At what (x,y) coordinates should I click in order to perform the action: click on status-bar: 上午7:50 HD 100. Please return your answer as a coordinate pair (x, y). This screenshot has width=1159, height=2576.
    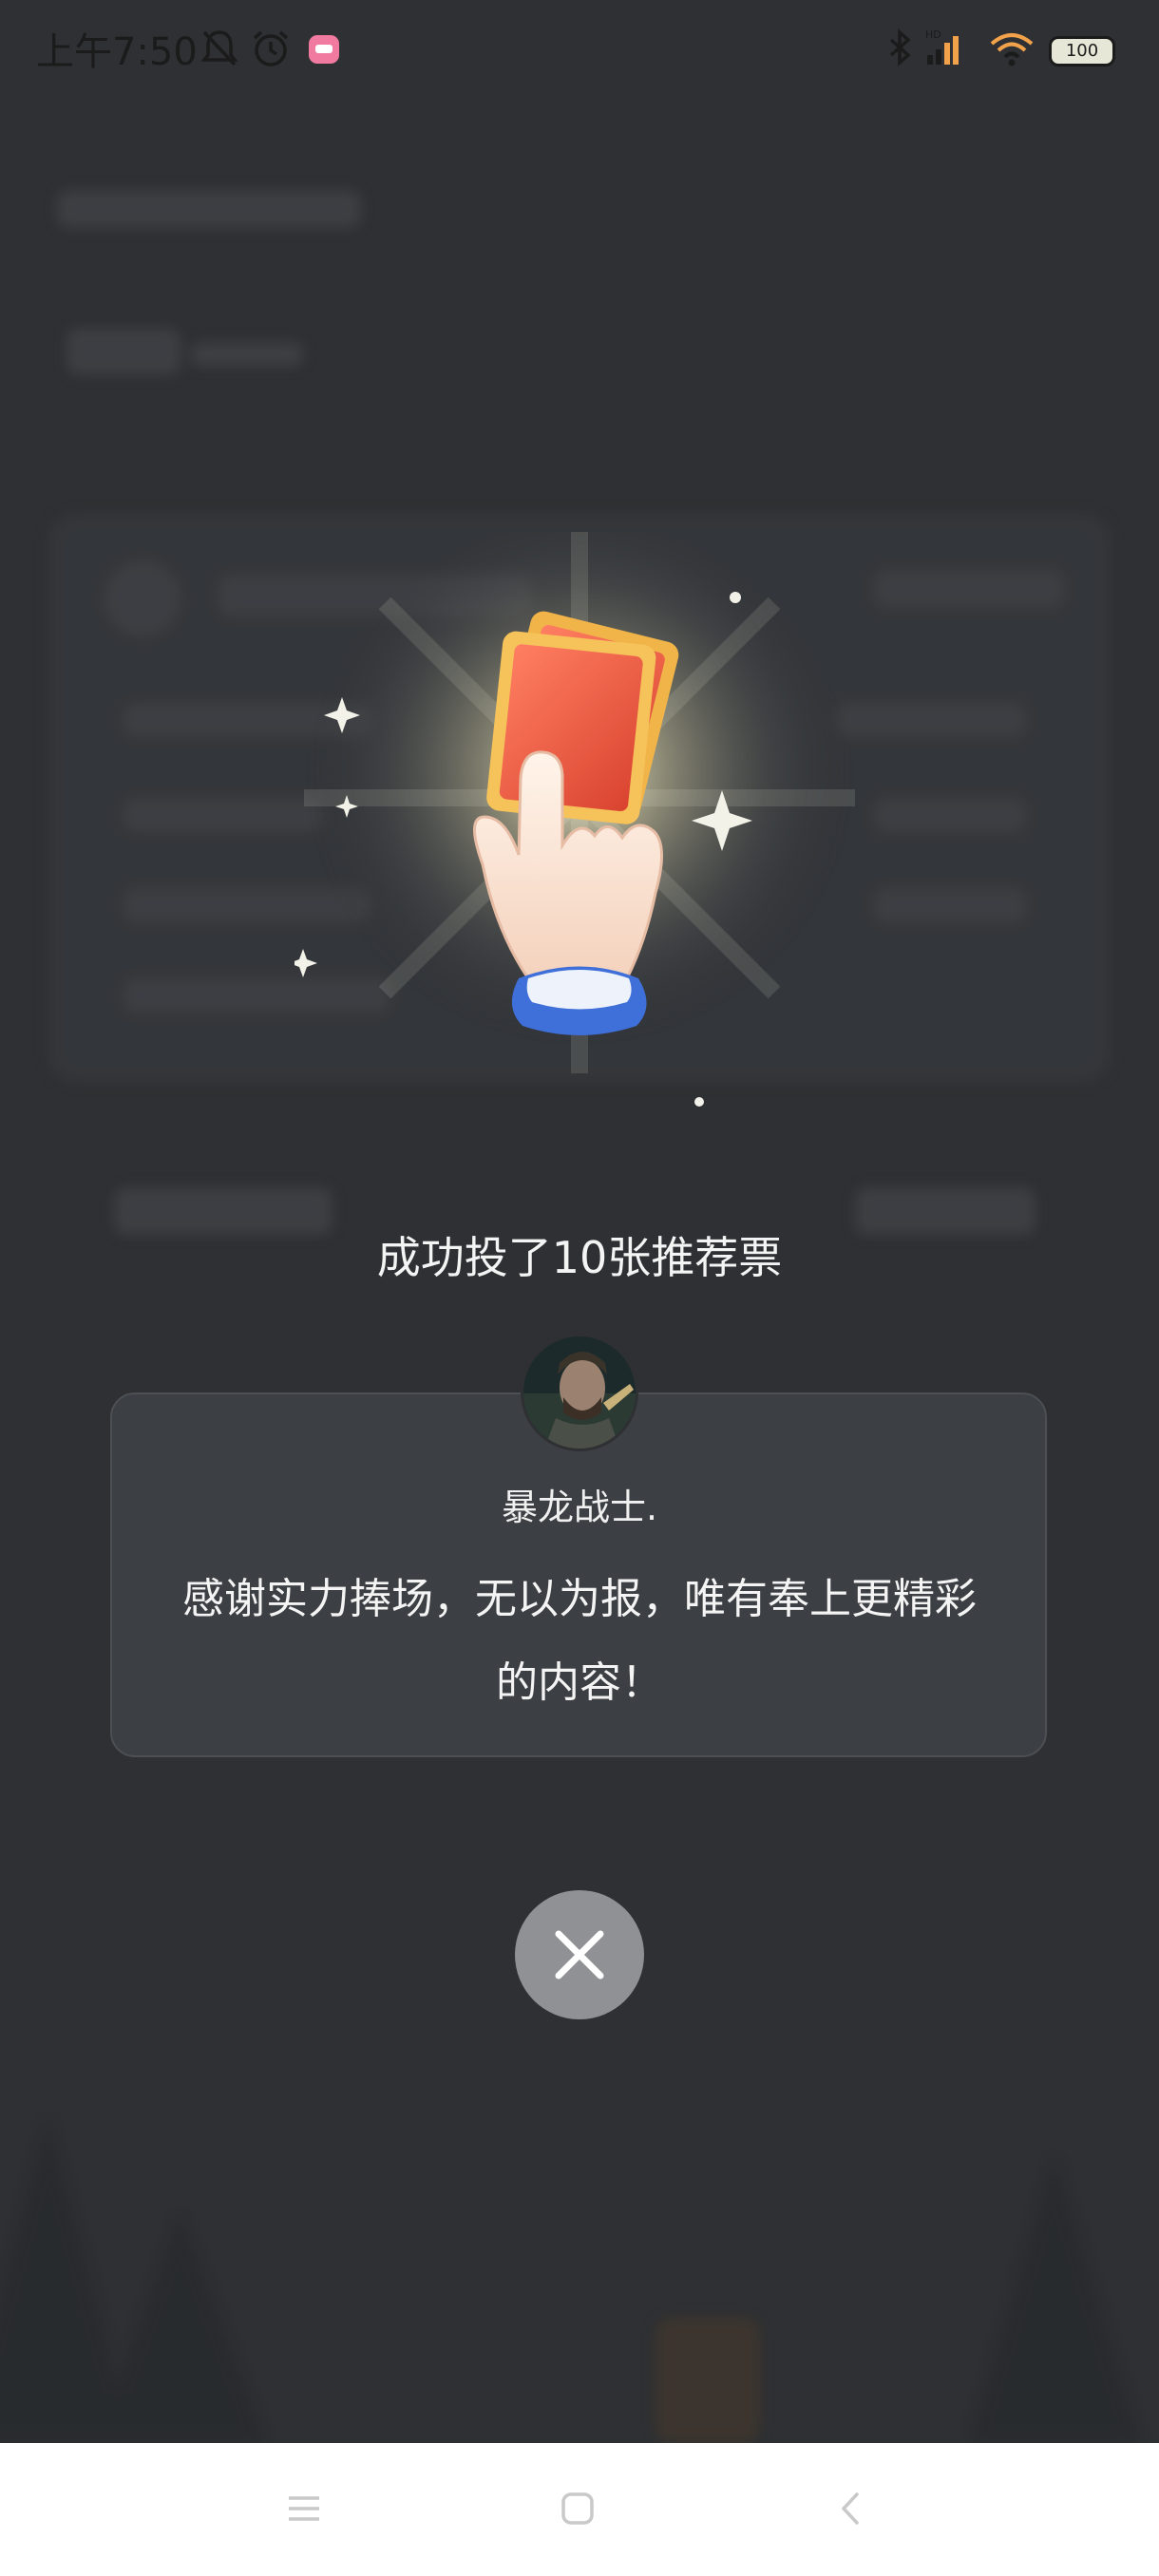
    Looking at the image, I should click on (579, 50).